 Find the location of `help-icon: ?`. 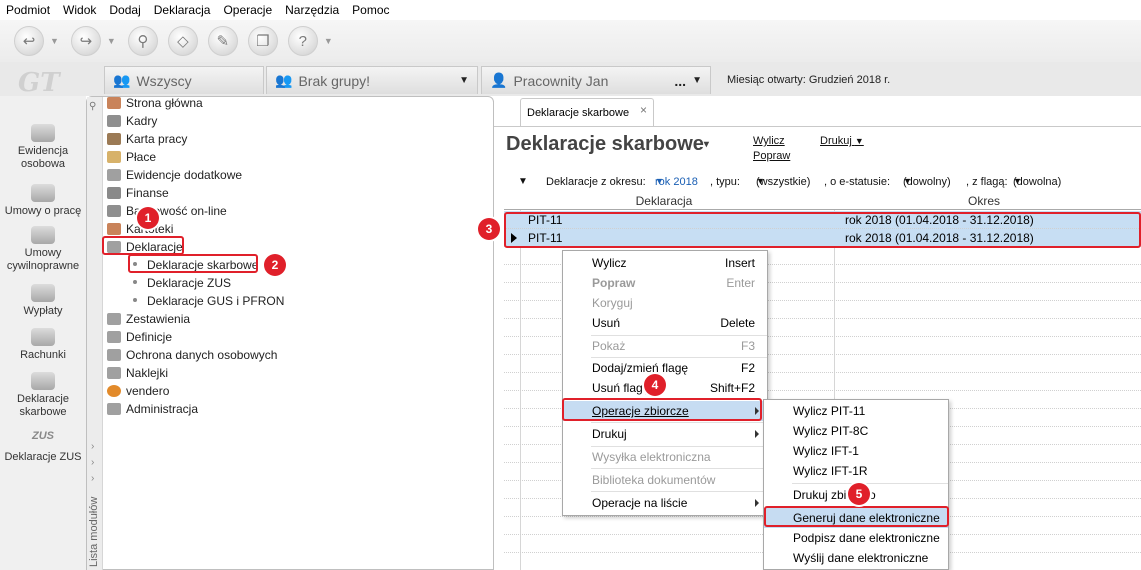

help-icon: ? is located at coordinates (302, 41).